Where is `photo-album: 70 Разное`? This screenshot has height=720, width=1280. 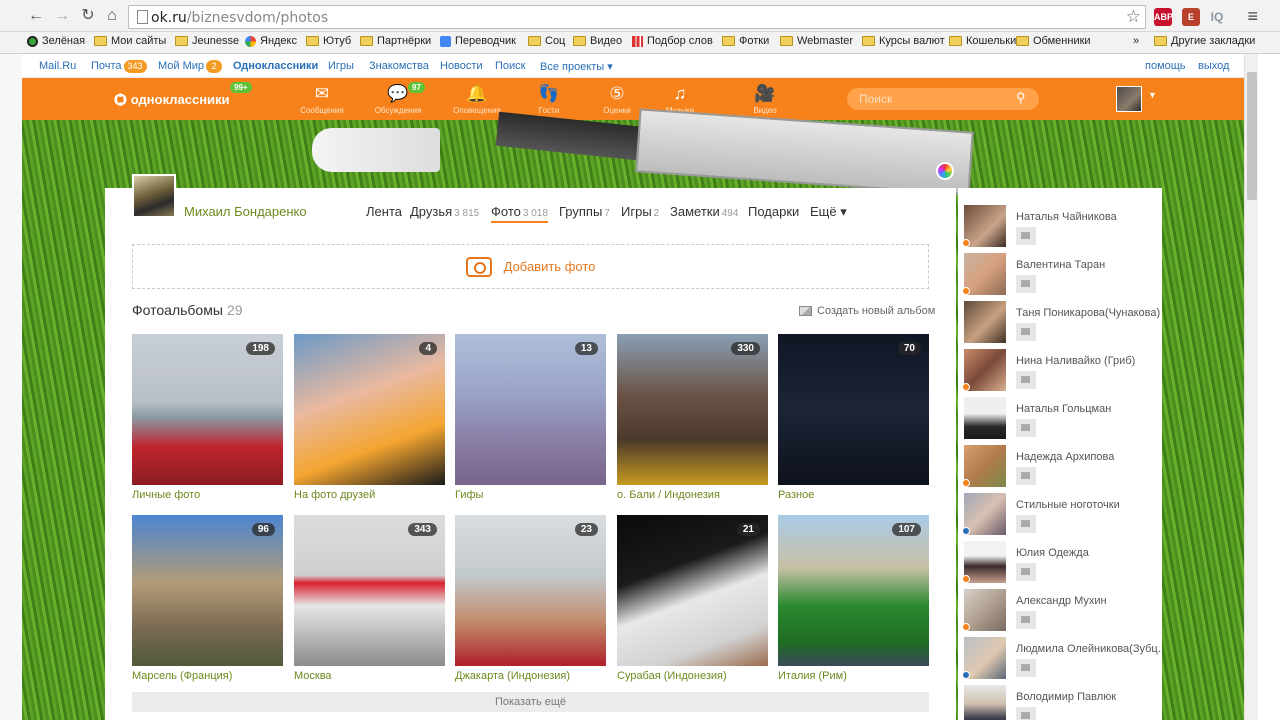 photo-album: 70 Разное is located at coordinates (853, 417).